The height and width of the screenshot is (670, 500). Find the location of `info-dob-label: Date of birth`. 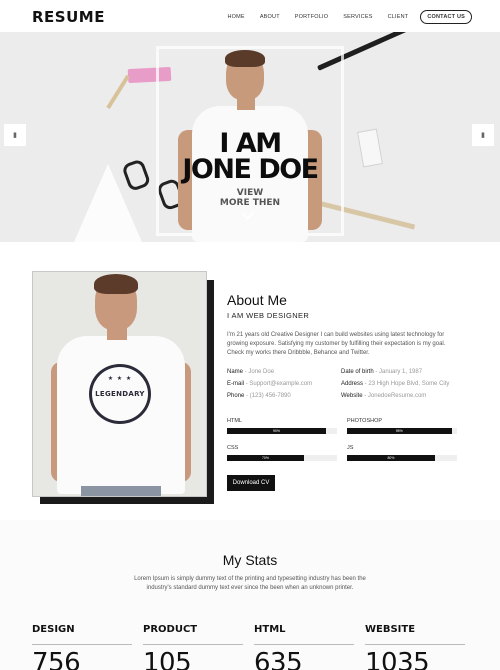

info-dob-label: Date of birth is located at coordinates (357, 372).